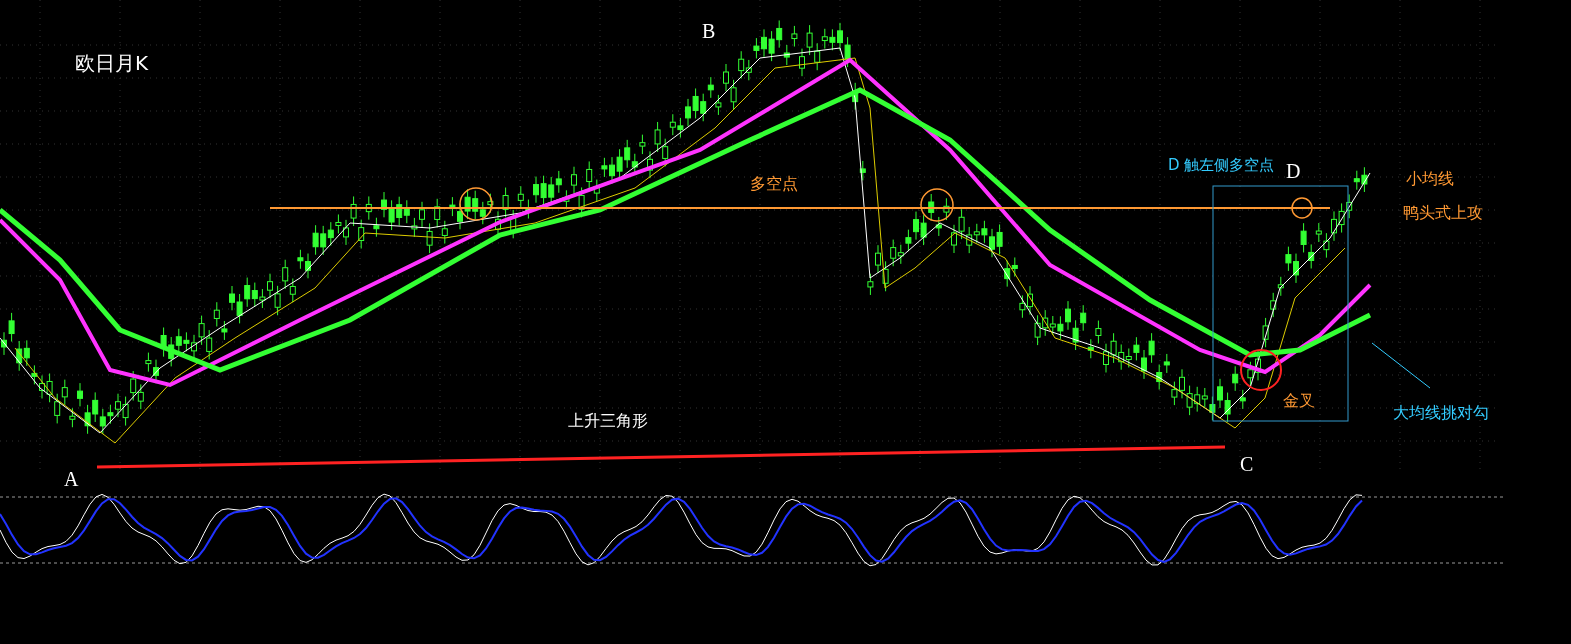 The image size is (1571, 644). I want to click on annotation-label: 上升三角形, so click(608, 420).